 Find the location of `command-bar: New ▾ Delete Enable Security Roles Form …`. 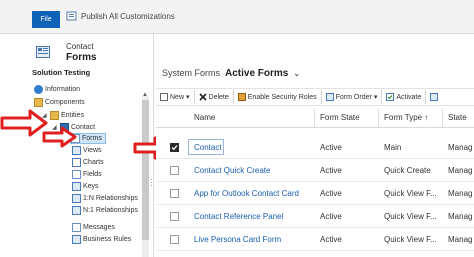

command-bar: New ▾ Delete Enable Security Roles Form … is located at coordinates (315, 97).